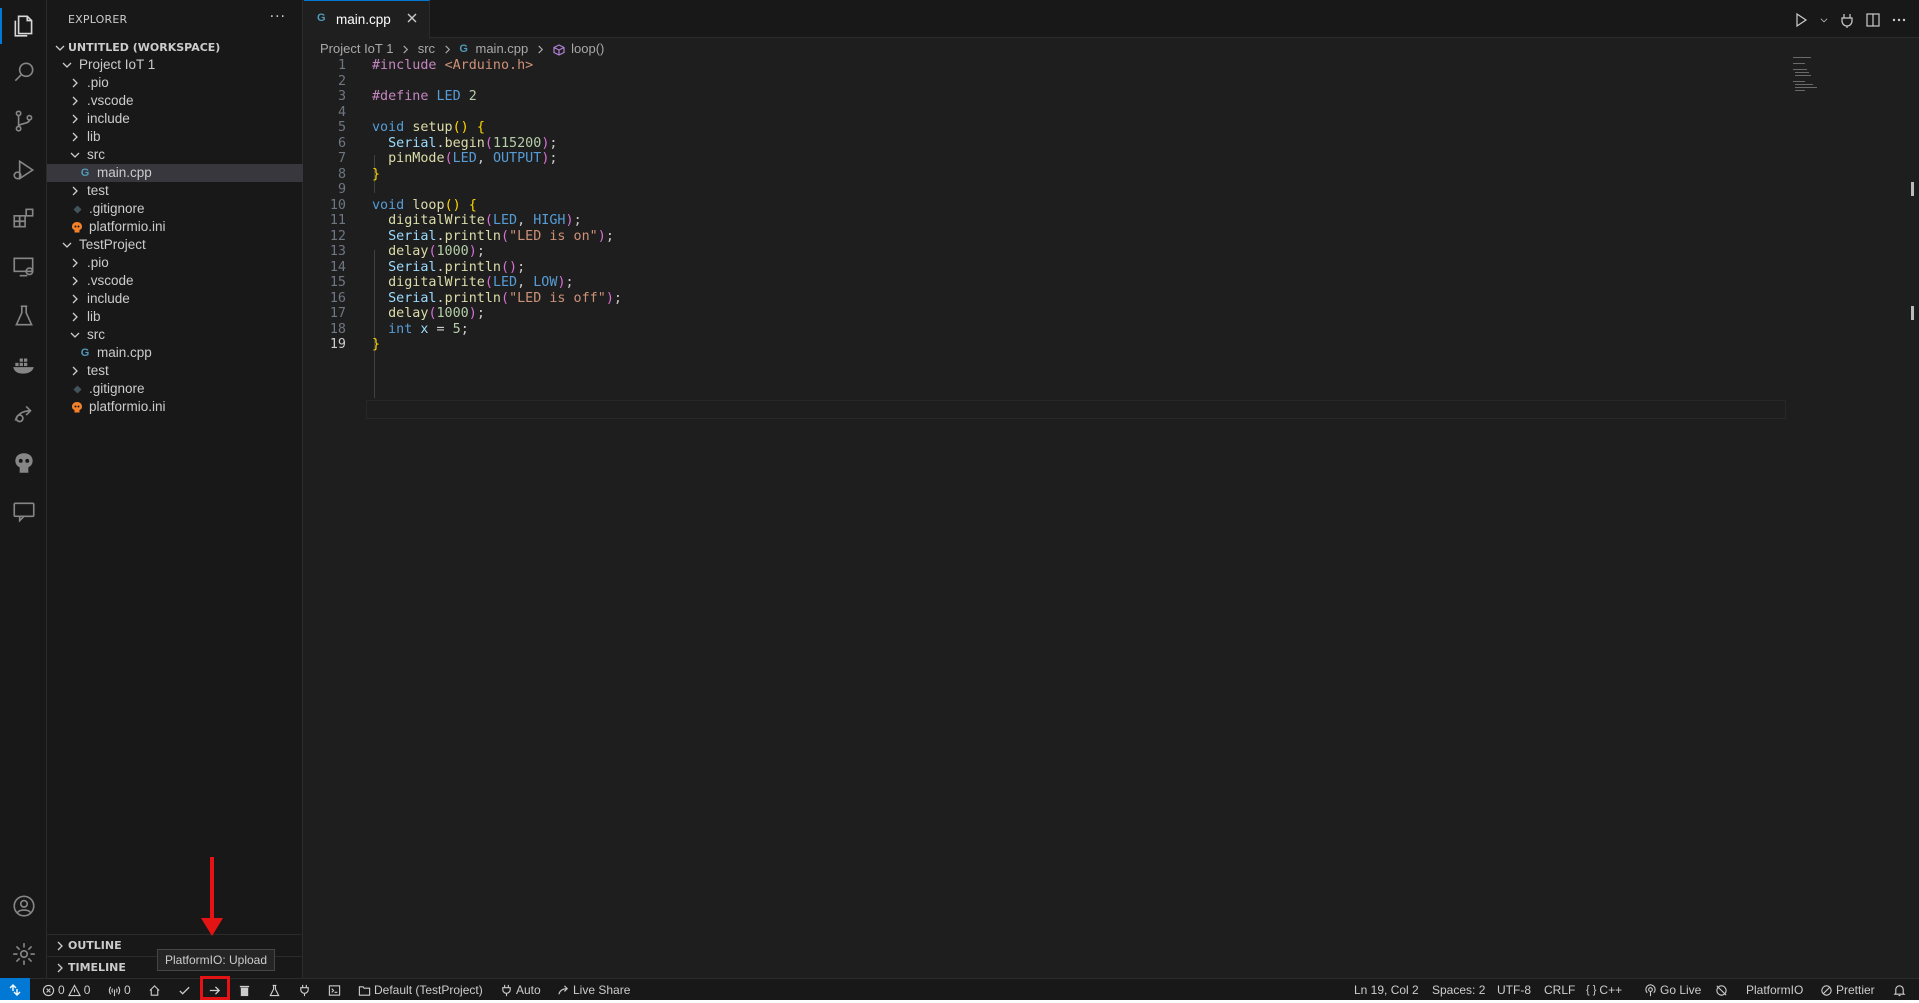 This screenshot has width=1919, height=1003. I want to click on cursor-position: Ln 19, Col 2, so click(1386, 989).